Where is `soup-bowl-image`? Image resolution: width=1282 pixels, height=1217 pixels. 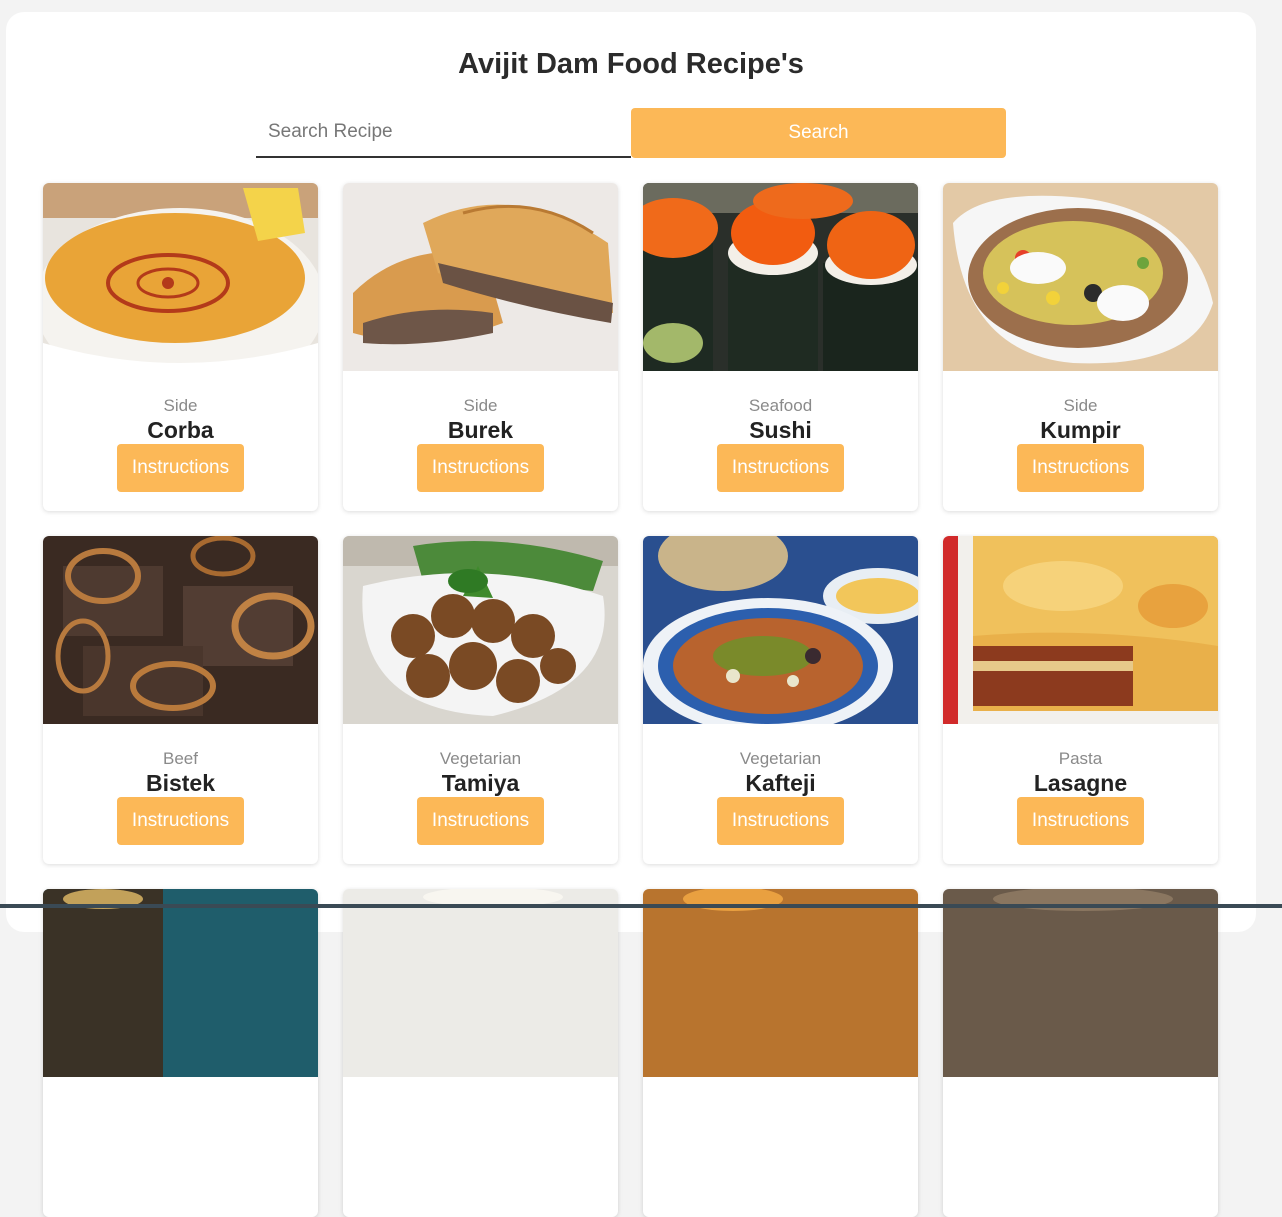 soup-bowl-image is located at coordinates (180, 277).